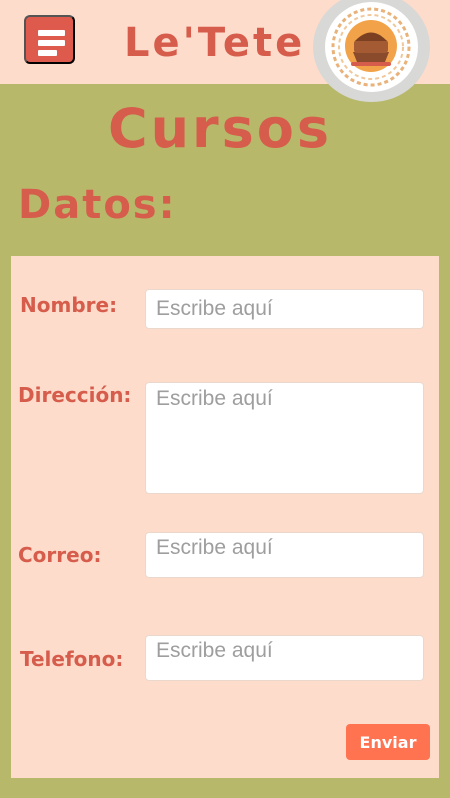 This screenshot has height=798, width=450. I want to click on email-input, so click(284, 555).